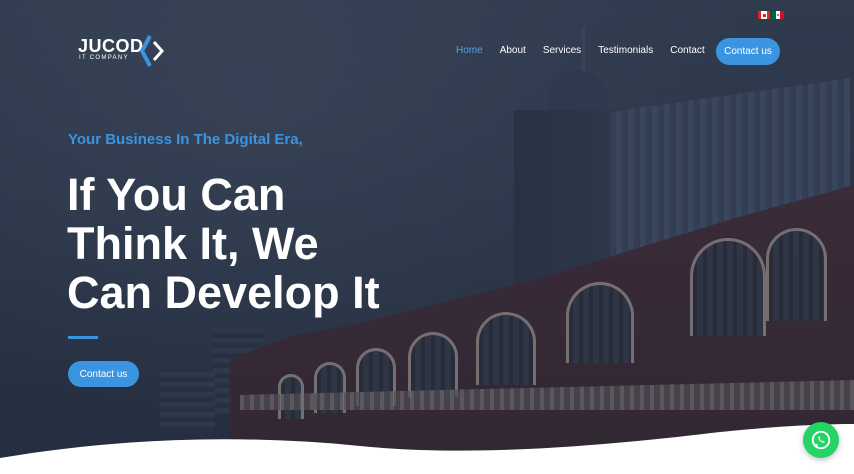  What do you see at coordinates (687, 50) in the screenshot?
I see `nav-contact: Contact` at bounding box center [687, 50].